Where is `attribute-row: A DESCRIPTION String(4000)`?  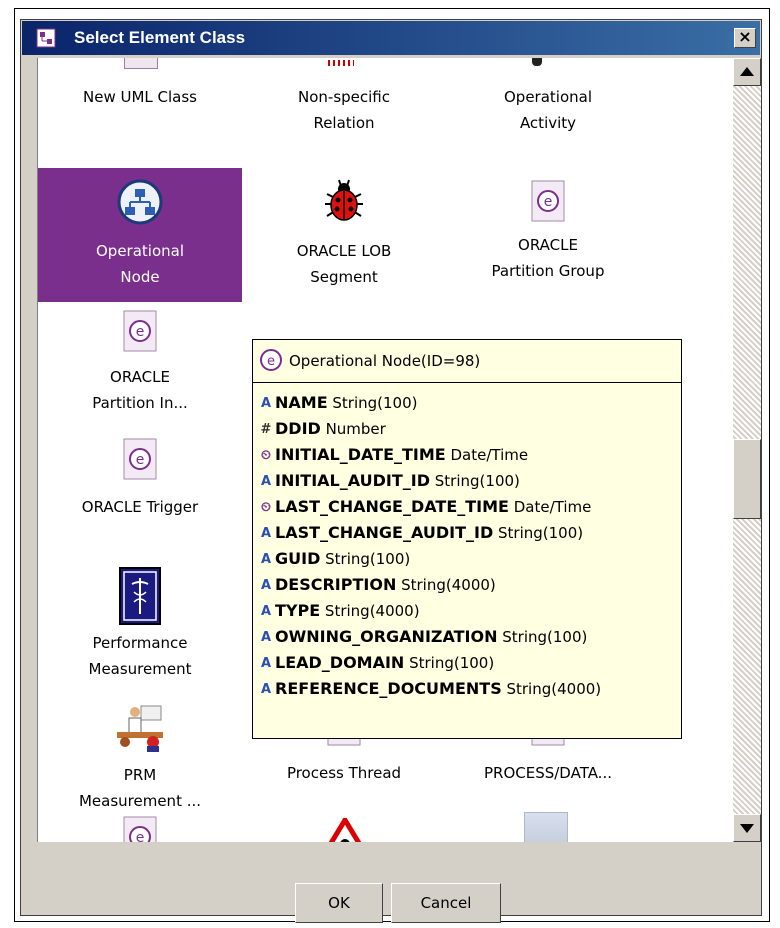
attribute-row: A DESCRIPTION String(4000) is located at coordinates (376, 585).